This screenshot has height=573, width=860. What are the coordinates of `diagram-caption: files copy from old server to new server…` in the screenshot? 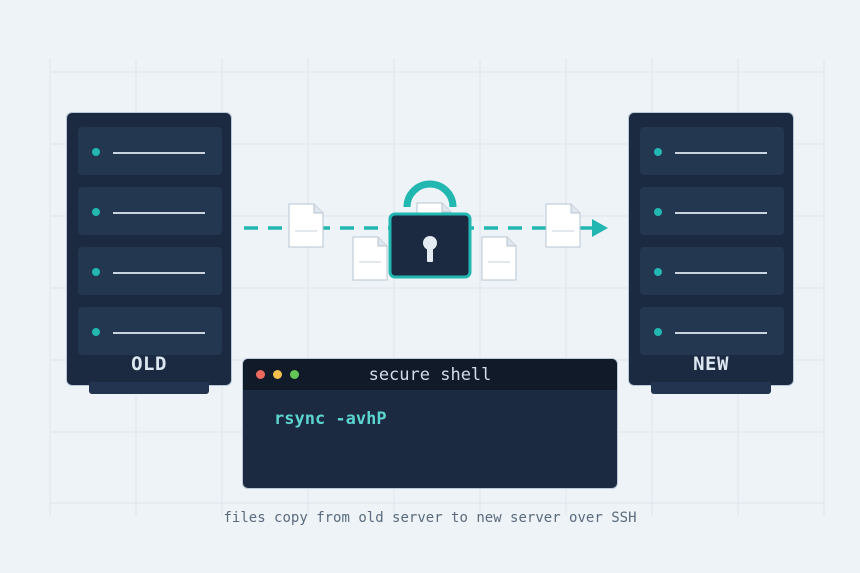 It's located at (430, 518).